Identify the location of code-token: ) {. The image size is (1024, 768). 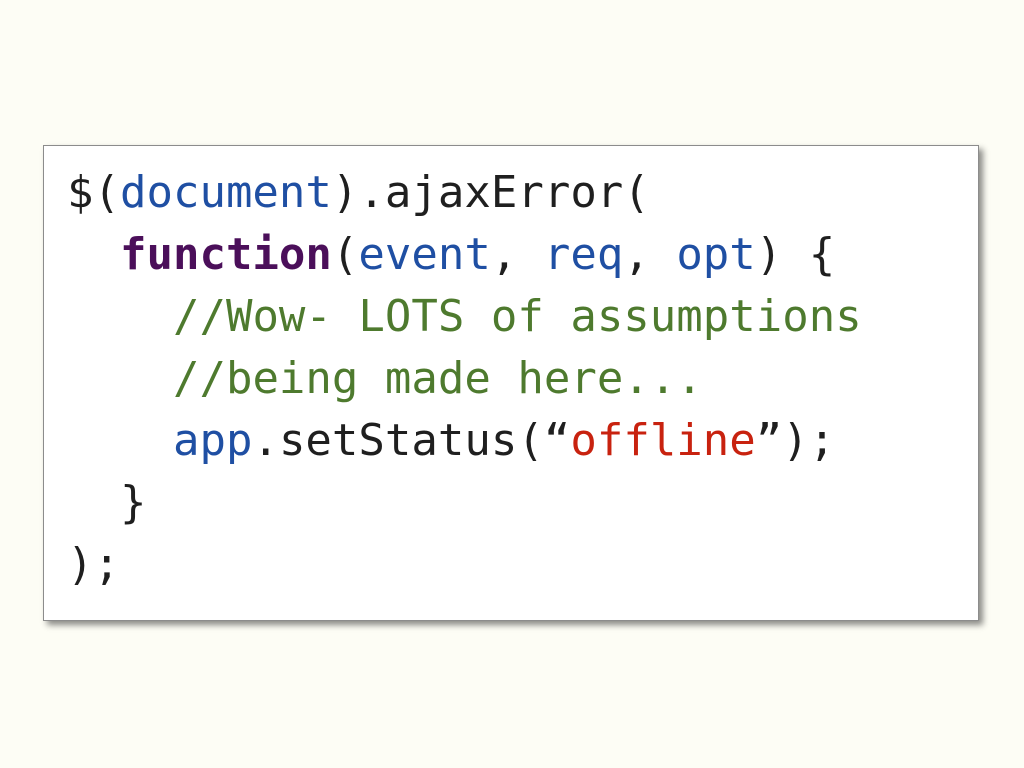
(795, 254).